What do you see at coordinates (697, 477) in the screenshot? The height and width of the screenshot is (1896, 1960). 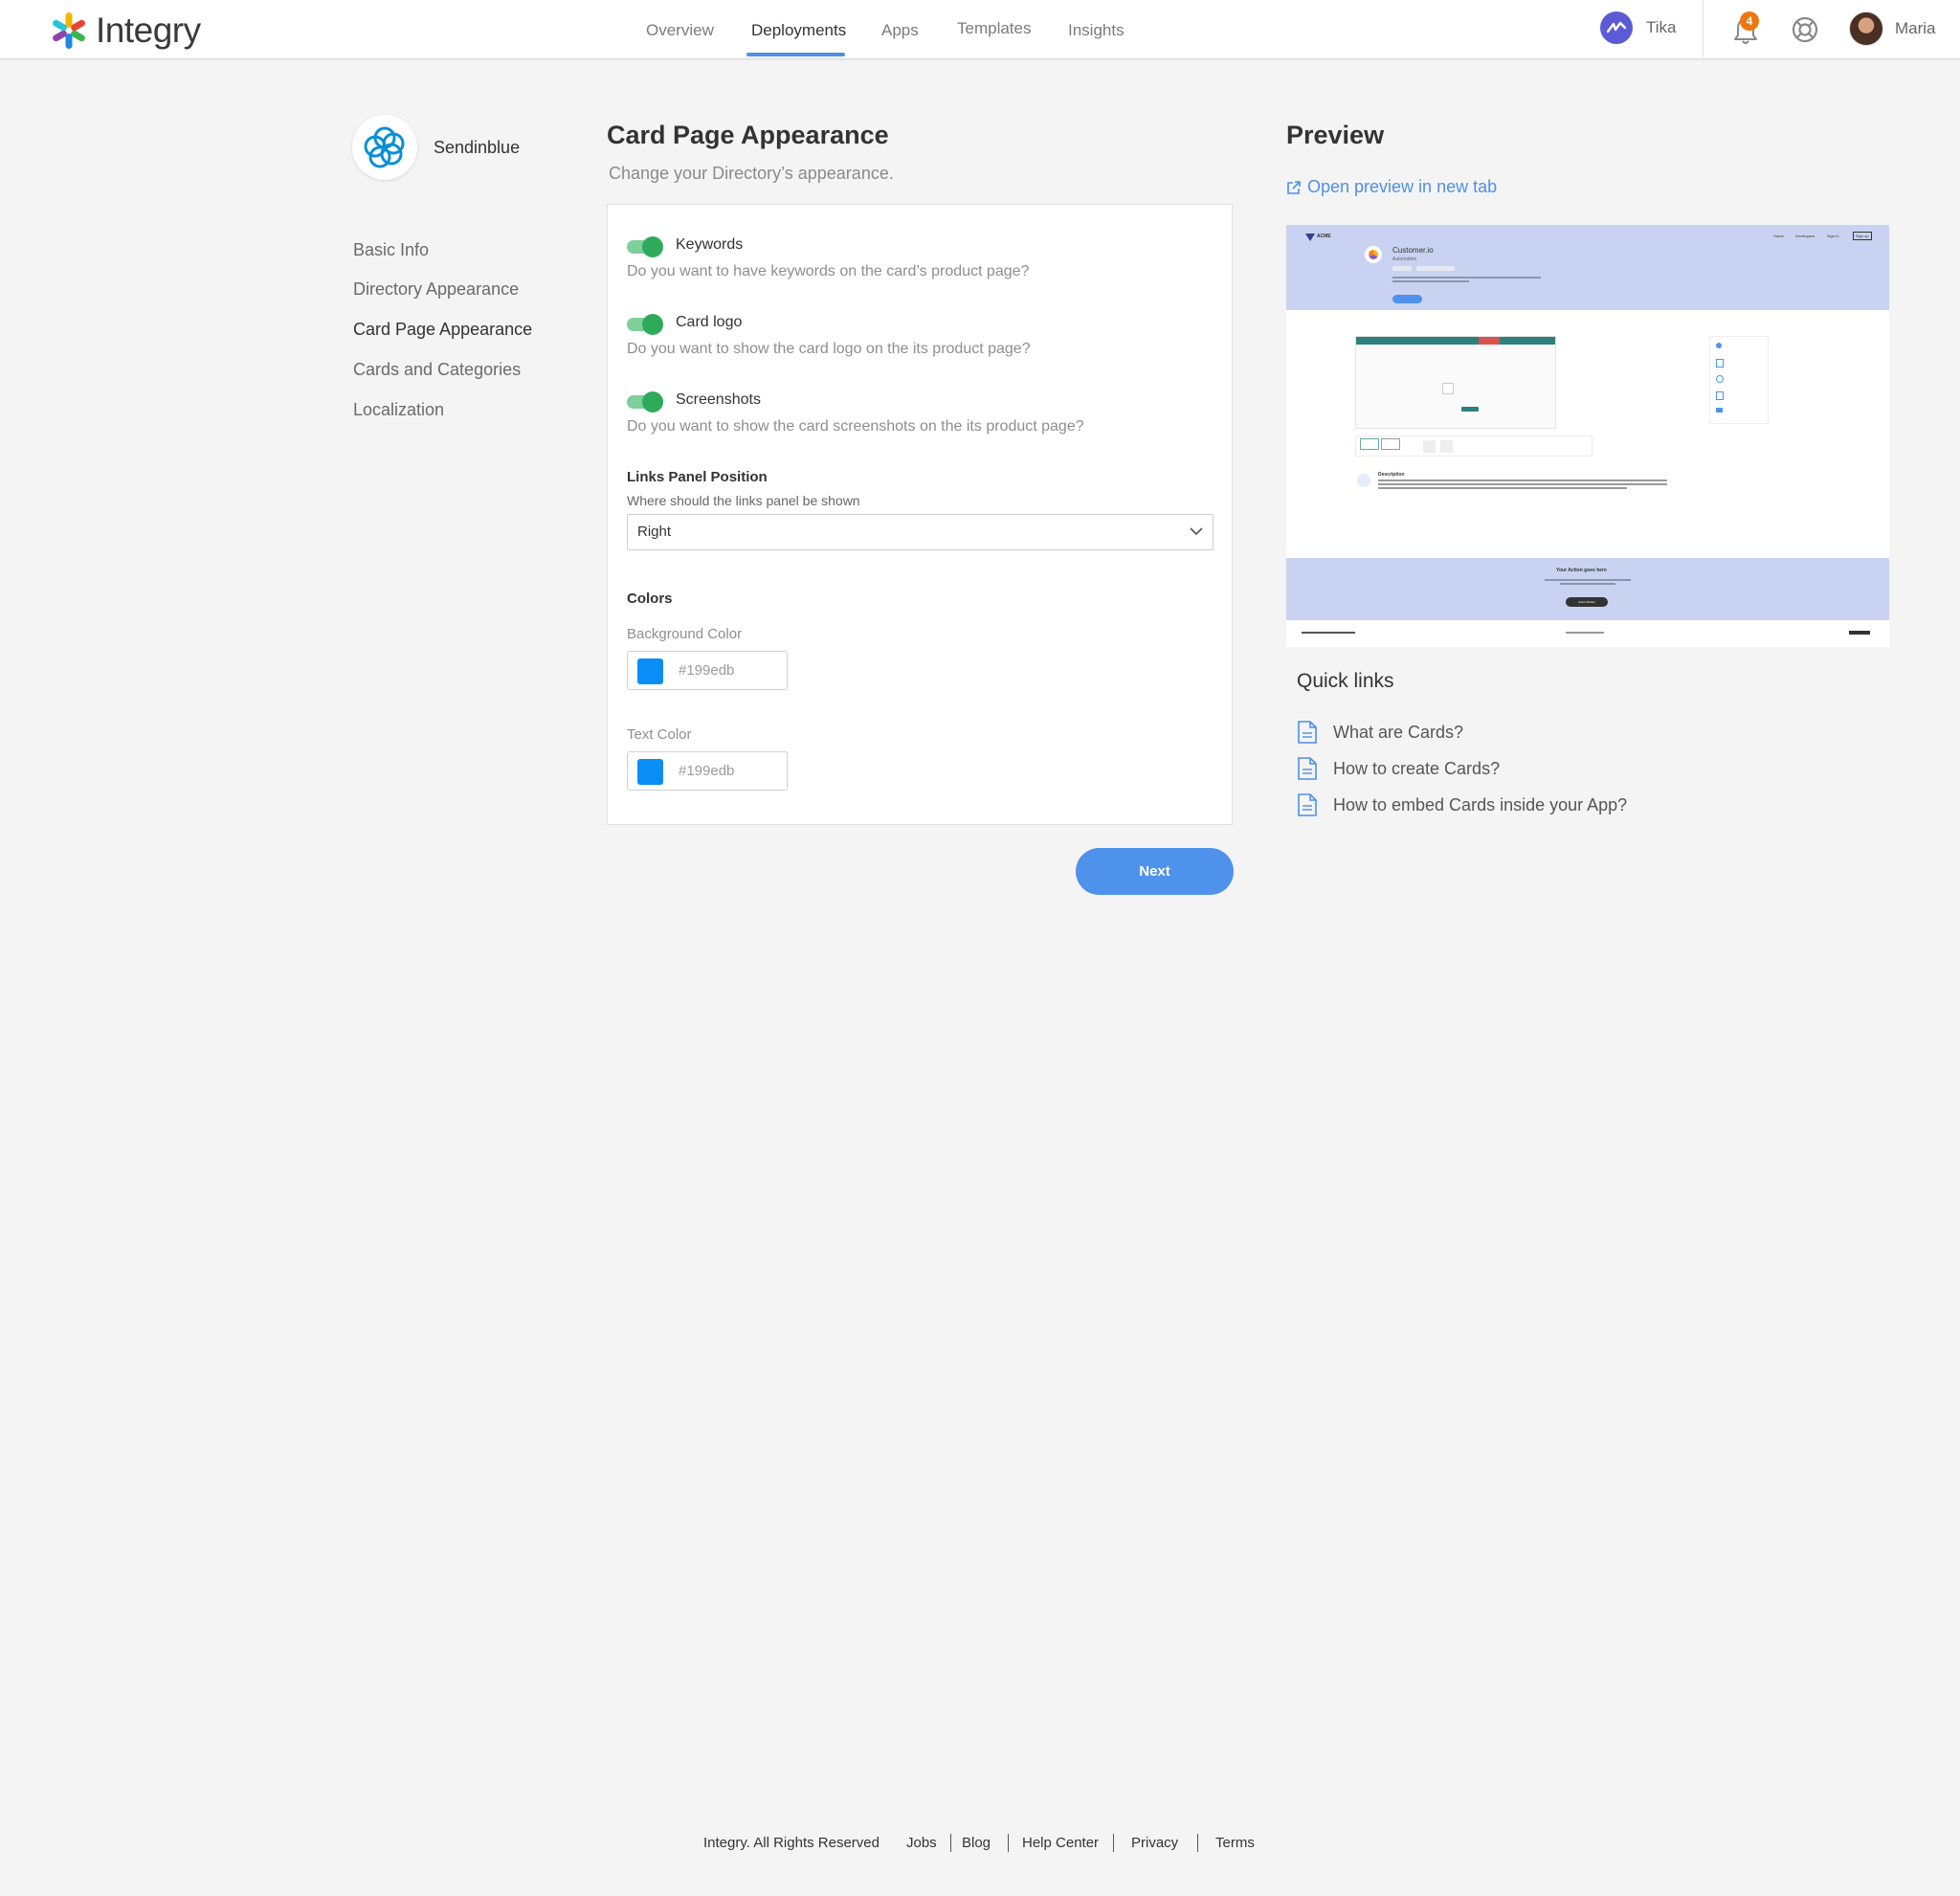 I see `links-panel-title: Links Panel Position` at bounding box center [697, 477].